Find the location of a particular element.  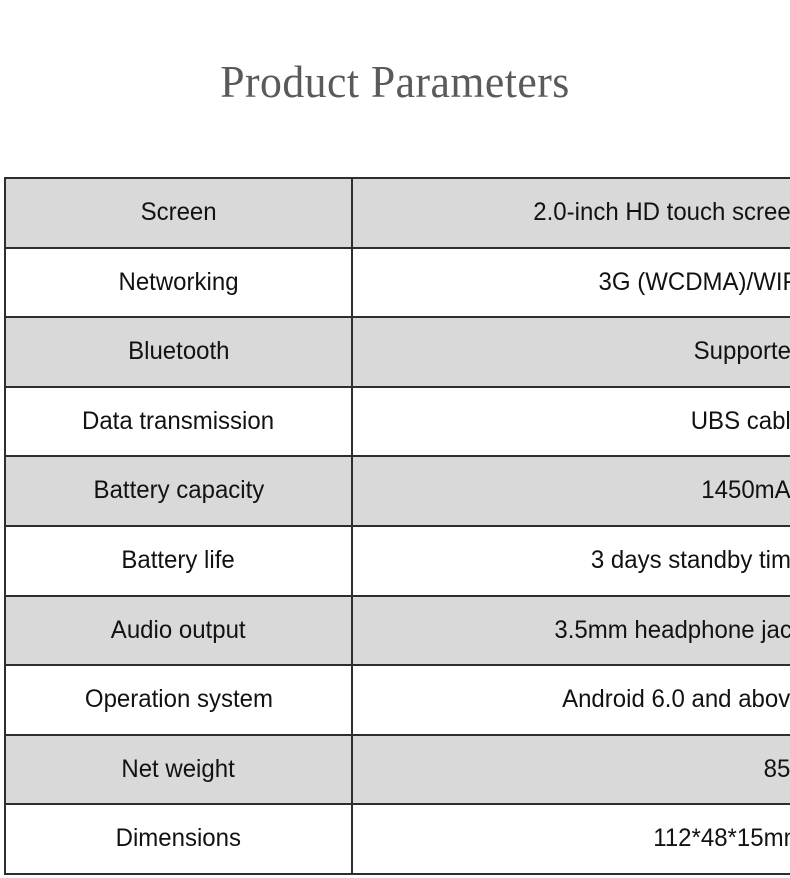

page-title: Product Parameters is located at coordinates (395, 81).